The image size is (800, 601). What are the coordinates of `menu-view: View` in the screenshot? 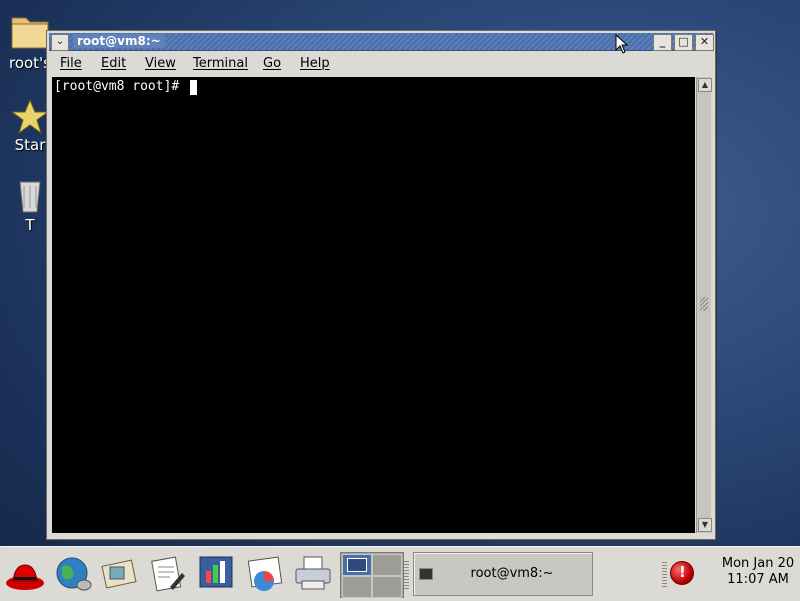 It's located at (160, 63).